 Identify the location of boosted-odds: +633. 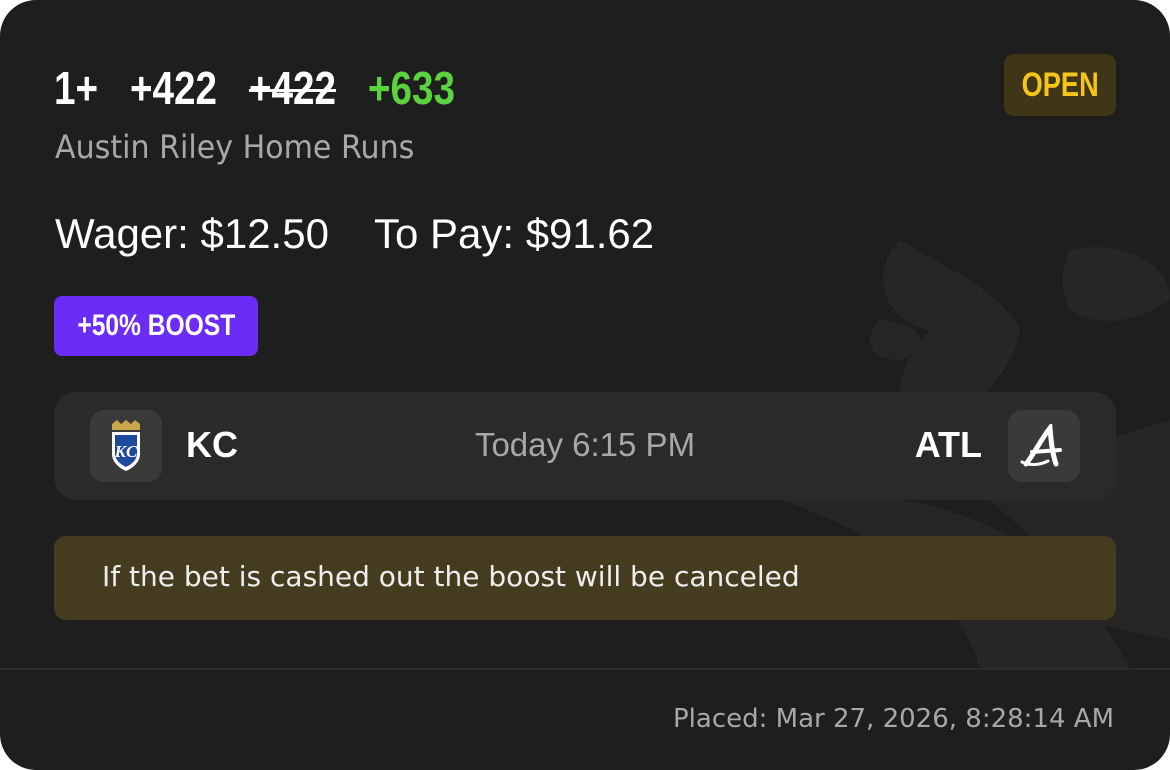
(411, 88).